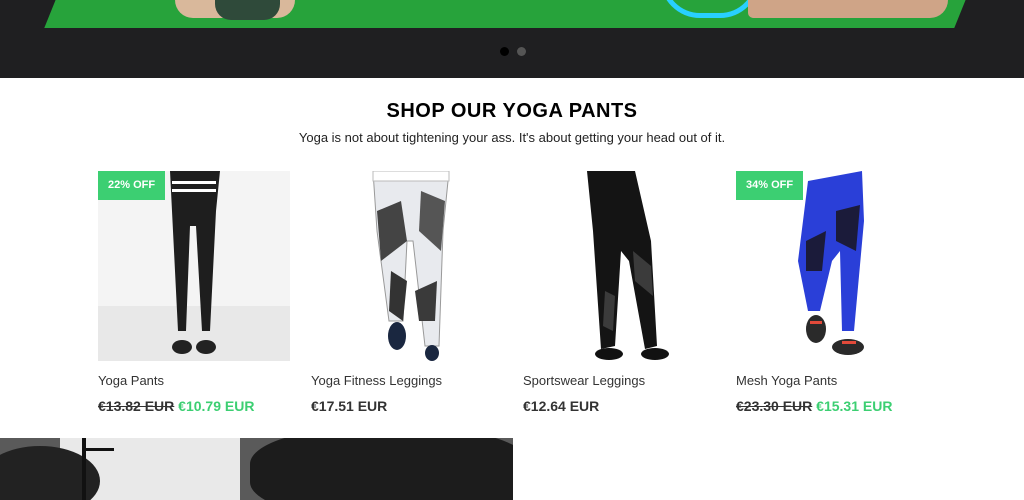 The width and height of the screenshot is (1024, 500). Describe the element at coordinates (774, 406) in the screenshot. I see `original-price: €23.30 EUR` at that location.